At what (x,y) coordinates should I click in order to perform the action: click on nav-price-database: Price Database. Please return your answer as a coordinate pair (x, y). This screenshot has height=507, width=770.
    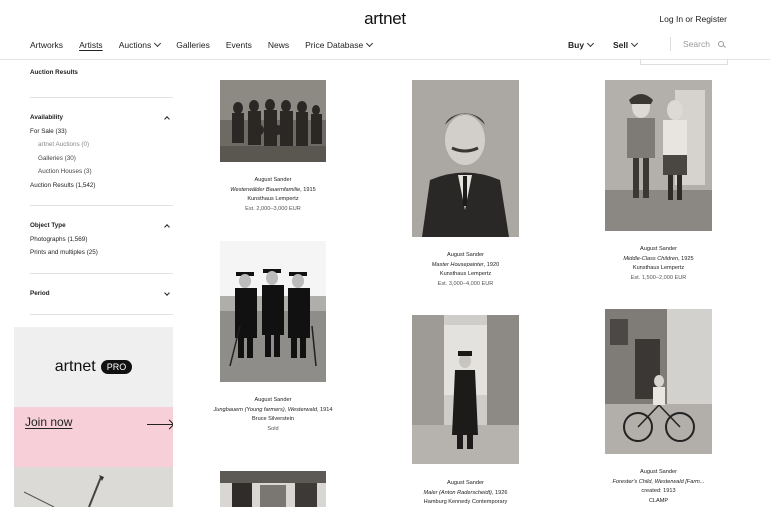
    Looking at the image, I should click on (339, 44).